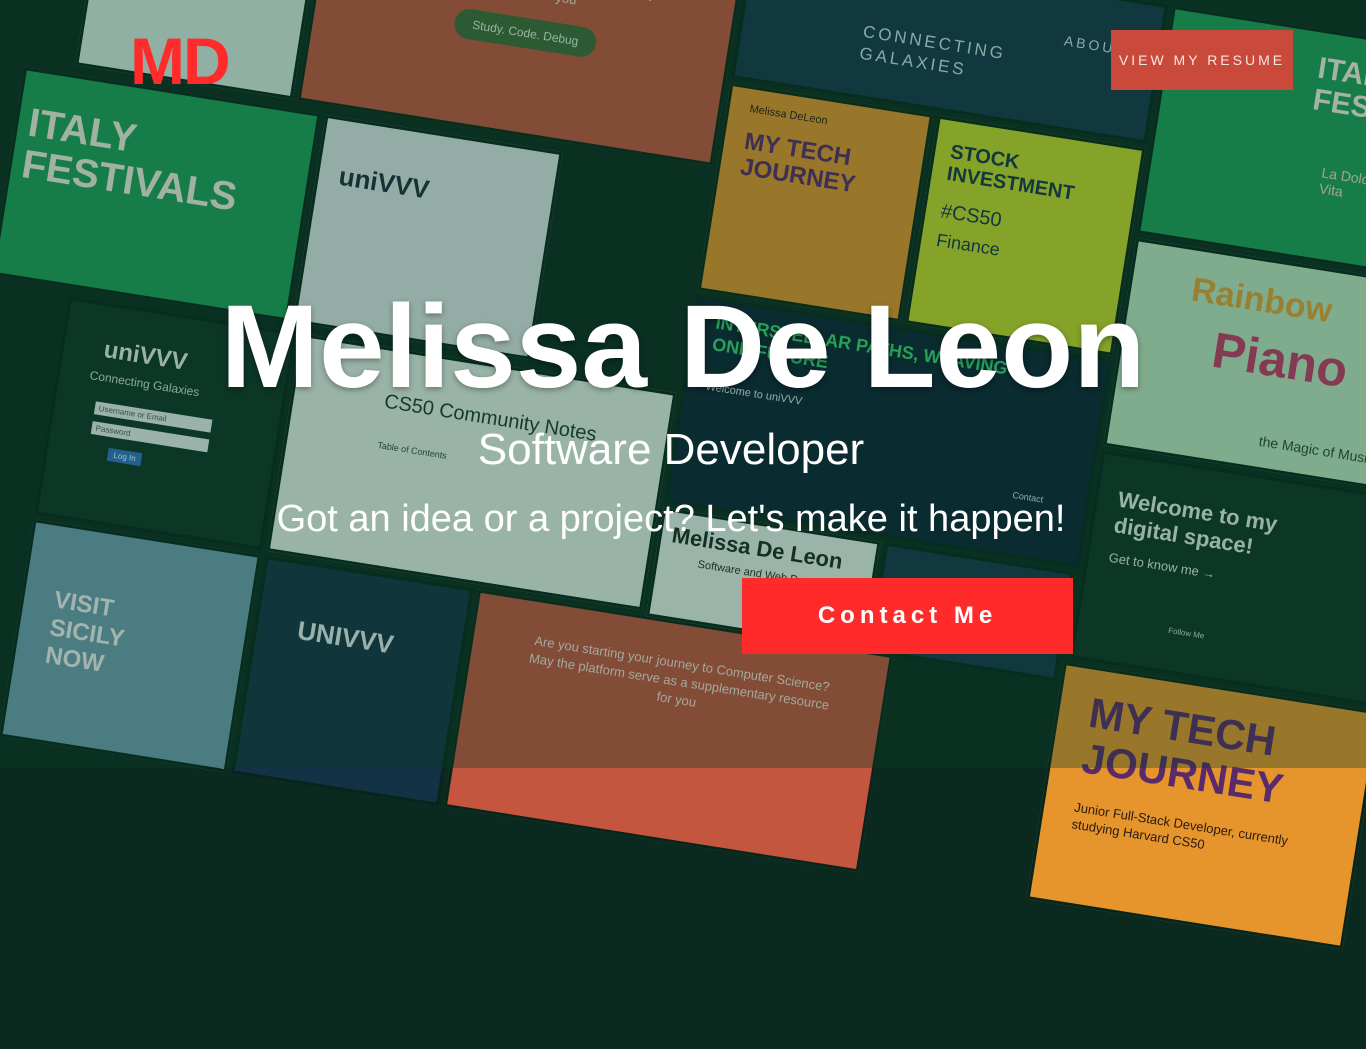  I want to click on view-resume-button: VIEW MY RESUME, so click(1202, 60).